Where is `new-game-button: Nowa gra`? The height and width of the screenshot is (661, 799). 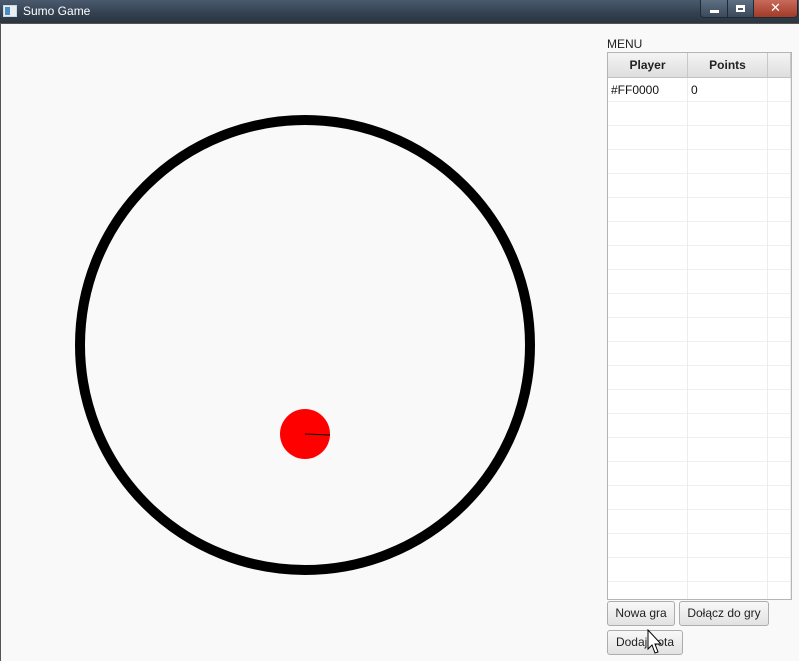
new-game-button: Nowa gra is located at coordinates (641, 613).